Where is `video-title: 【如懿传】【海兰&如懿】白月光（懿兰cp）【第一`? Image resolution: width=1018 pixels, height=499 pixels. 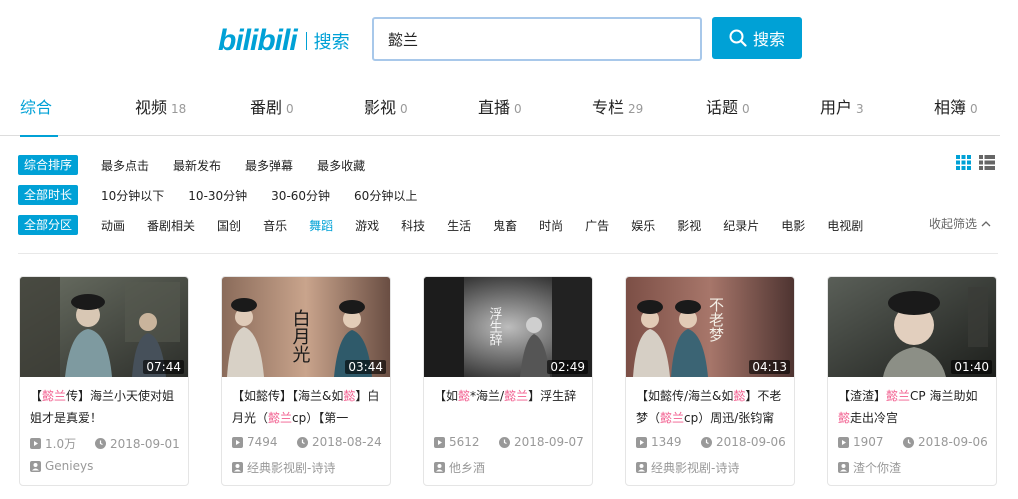 video-title: 【如懿传】【海兰&如懿】白月光（懿兰cp）【第一 is located at coordinates (307, 407).